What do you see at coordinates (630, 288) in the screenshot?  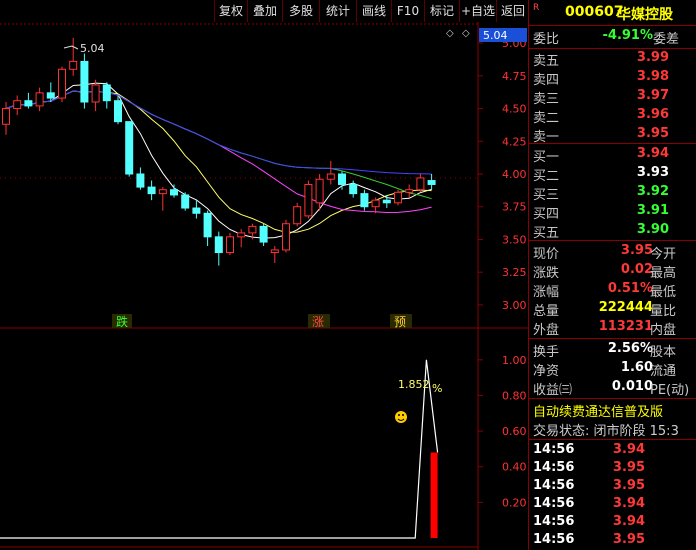 I see `row-value: 0.51%` at bounding box center [630, 288].